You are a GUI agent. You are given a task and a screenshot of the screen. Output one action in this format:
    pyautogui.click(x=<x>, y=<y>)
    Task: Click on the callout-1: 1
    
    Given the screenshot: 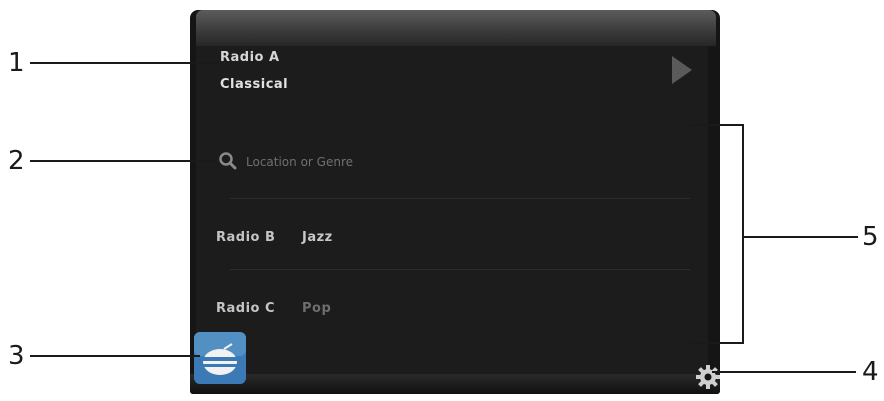 What is the action you would take?
    pyautogui.click(x=16, y=63)
    